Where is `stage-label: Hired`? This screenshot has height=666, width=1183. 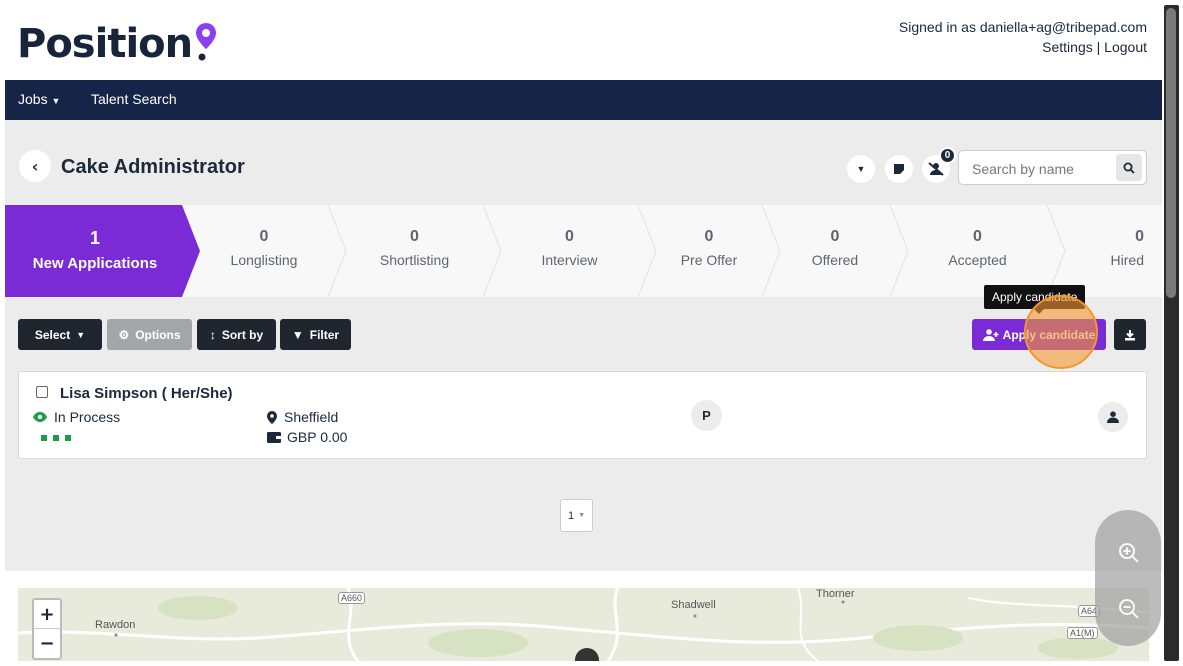 stage-label: Hired is located at coordinates (1127, 260).